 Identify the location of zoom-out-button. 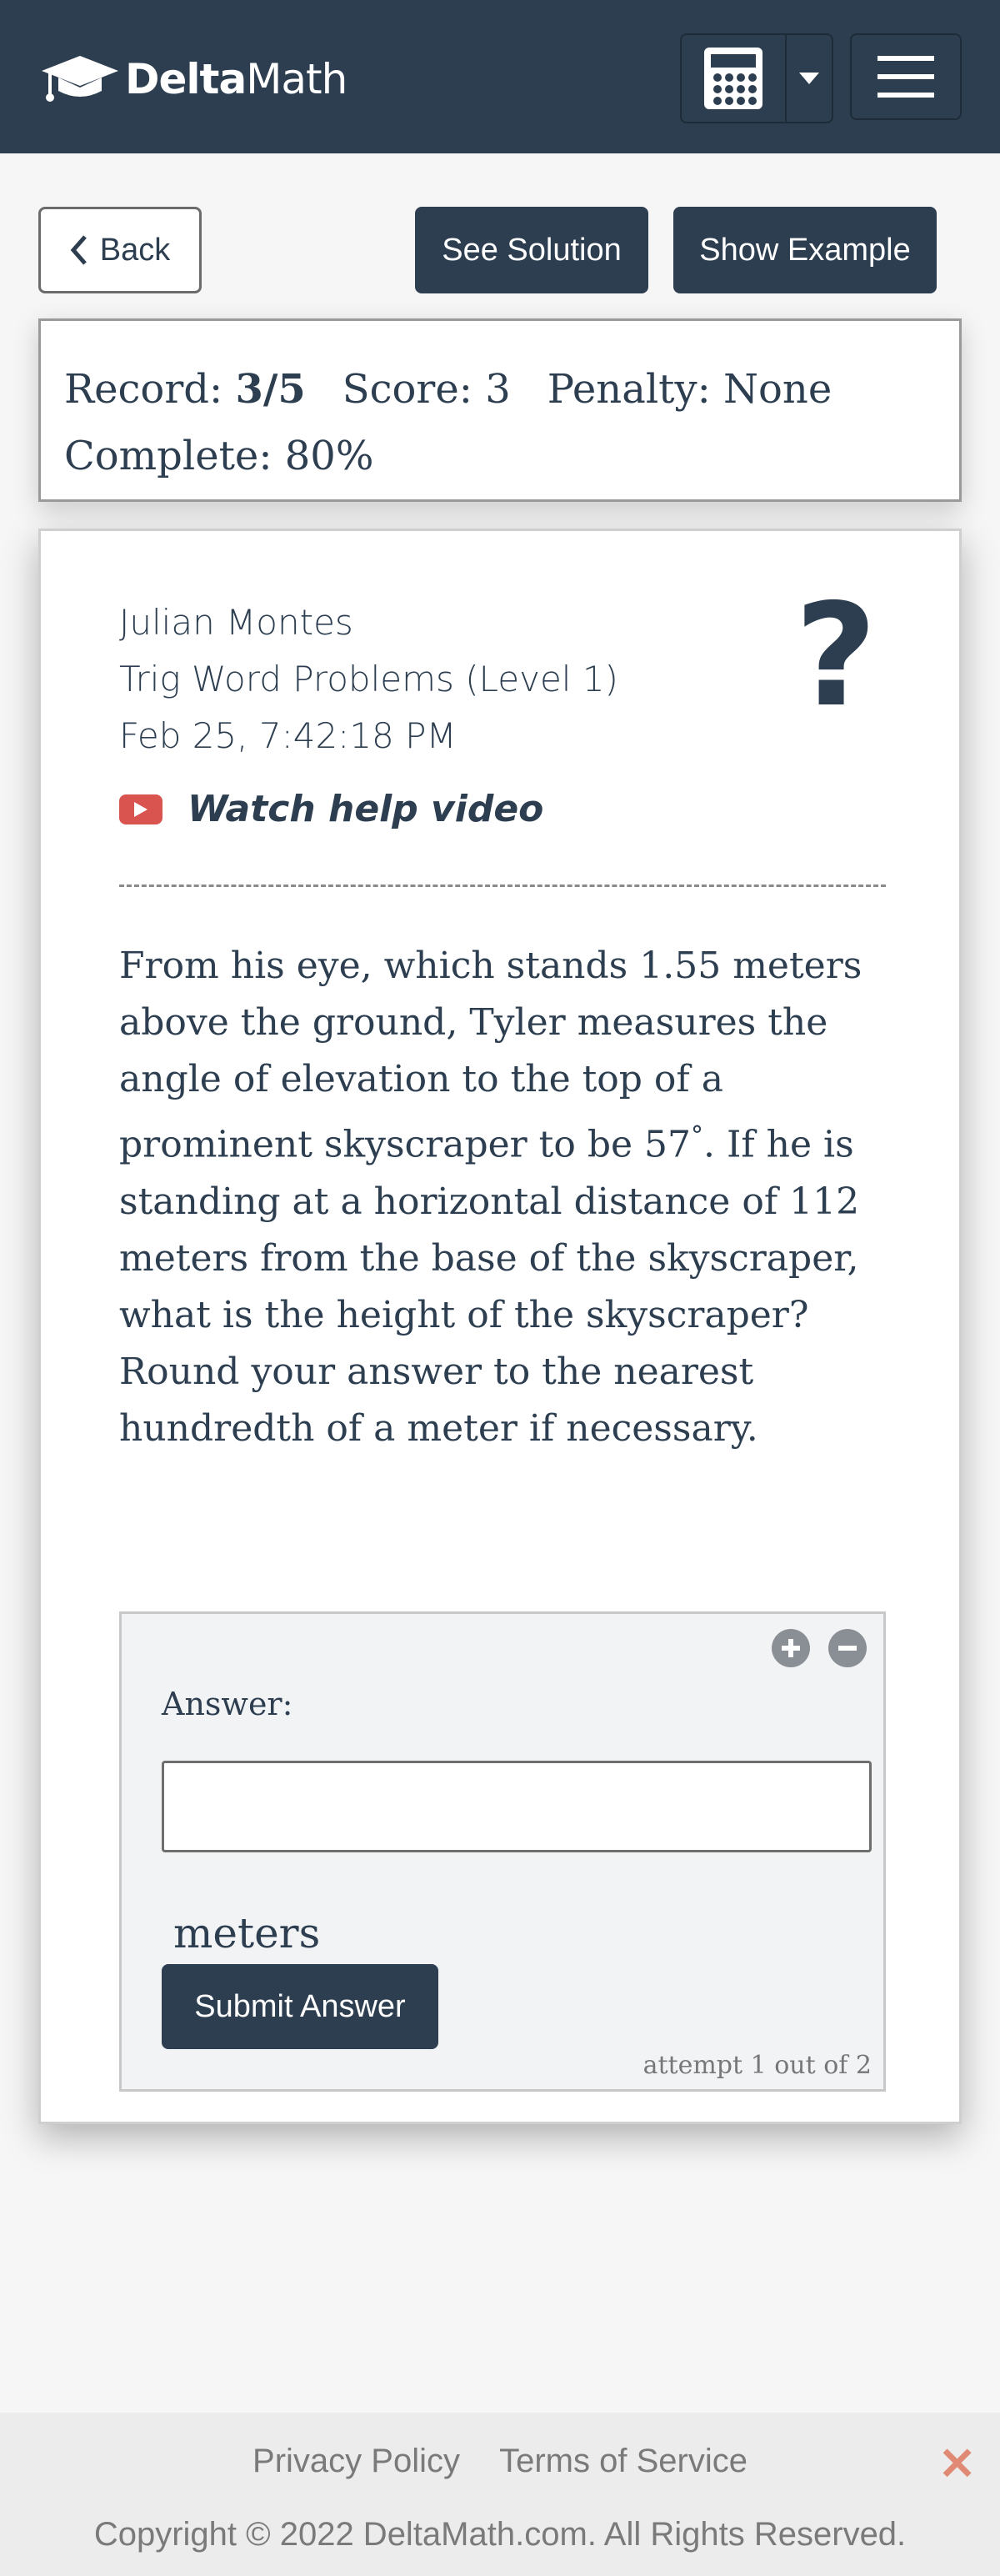
(847, 1648).